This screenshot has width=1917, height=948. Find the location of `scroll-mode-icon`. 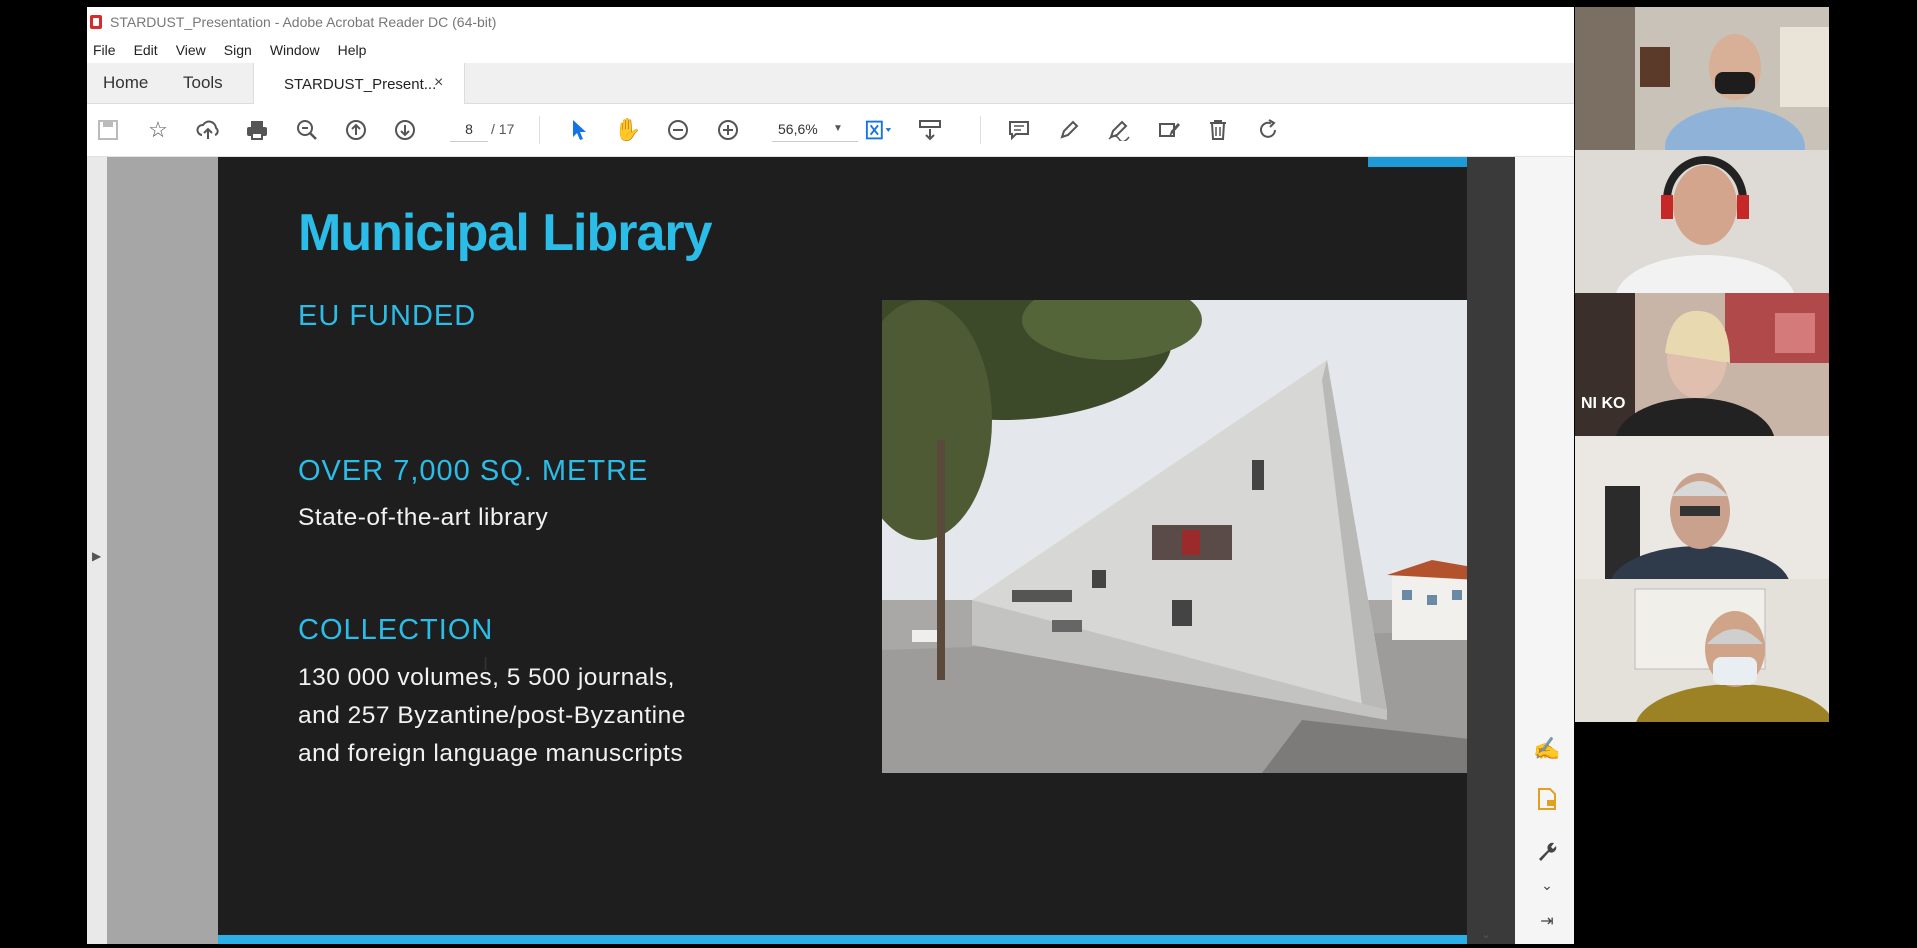

scroll-mode-icon is located at coordinates (930, 130).